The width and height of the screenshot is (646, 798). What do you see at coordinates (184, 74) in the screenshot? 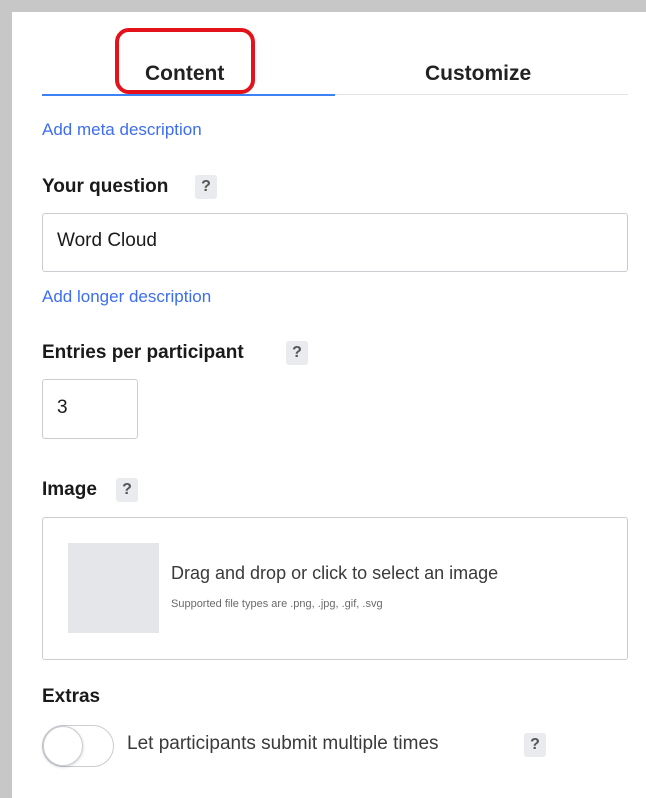
I see `tab-content: Content` at bounding box center [184, 74].